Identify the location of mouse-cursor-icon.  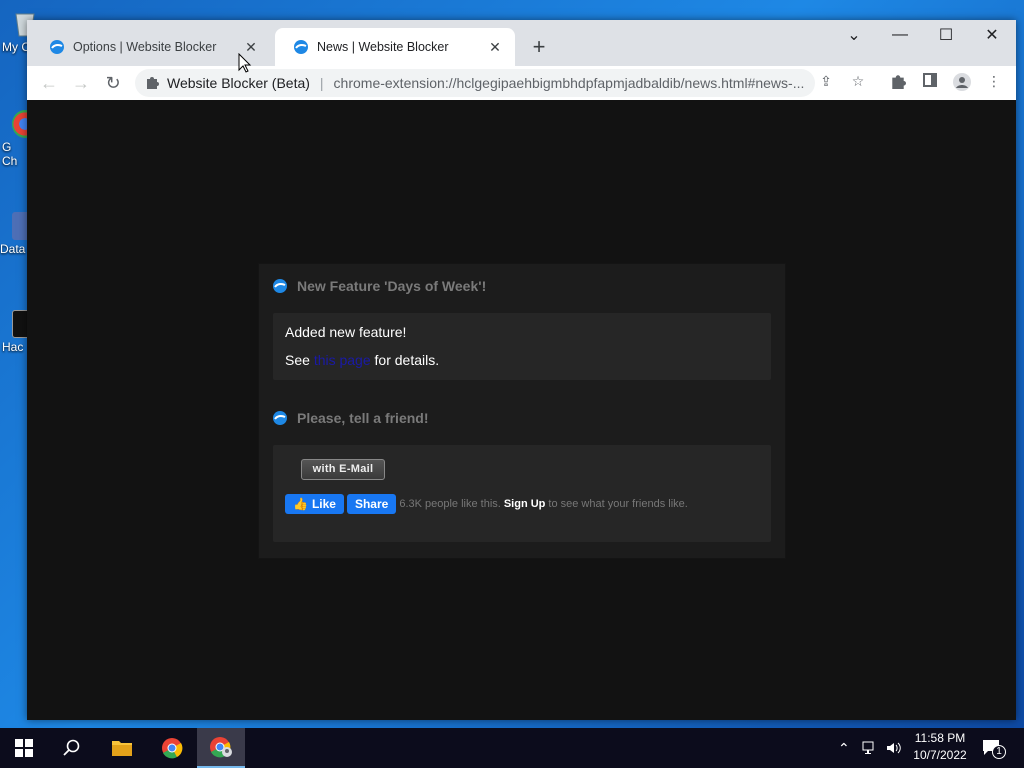
(245, 63).